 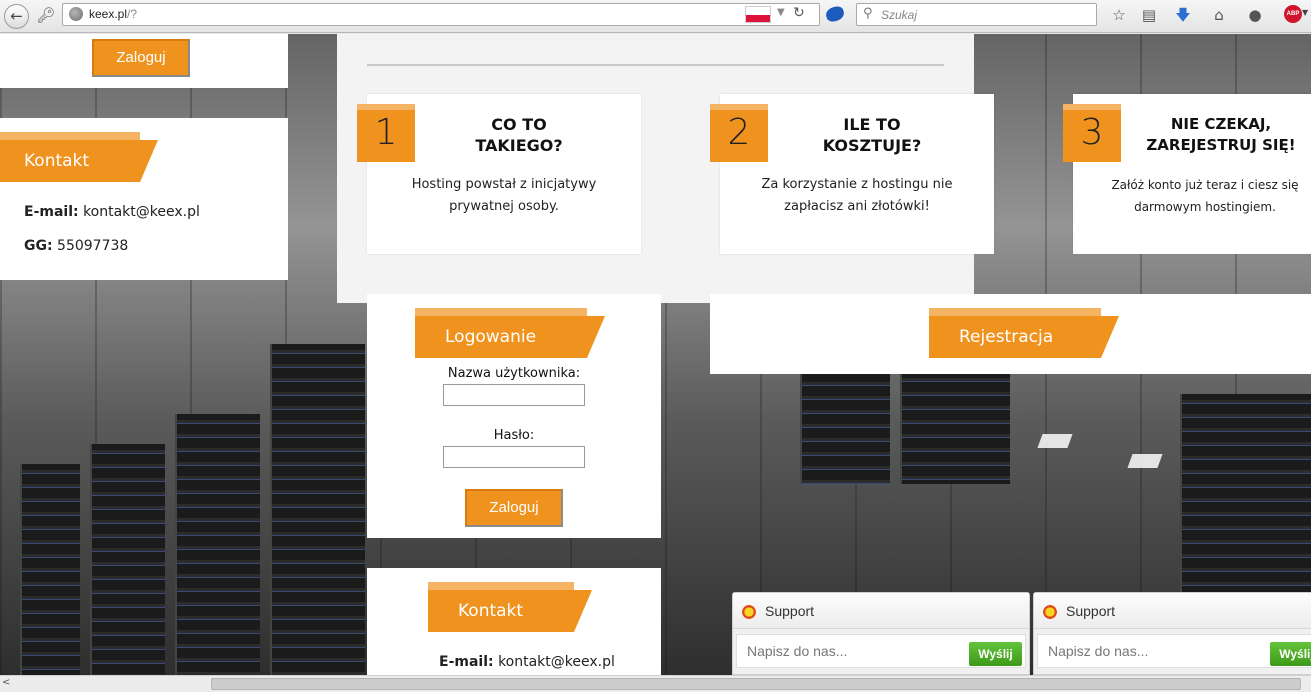 I want to click on login-title: Logowanie, so click(x=491, y=337).